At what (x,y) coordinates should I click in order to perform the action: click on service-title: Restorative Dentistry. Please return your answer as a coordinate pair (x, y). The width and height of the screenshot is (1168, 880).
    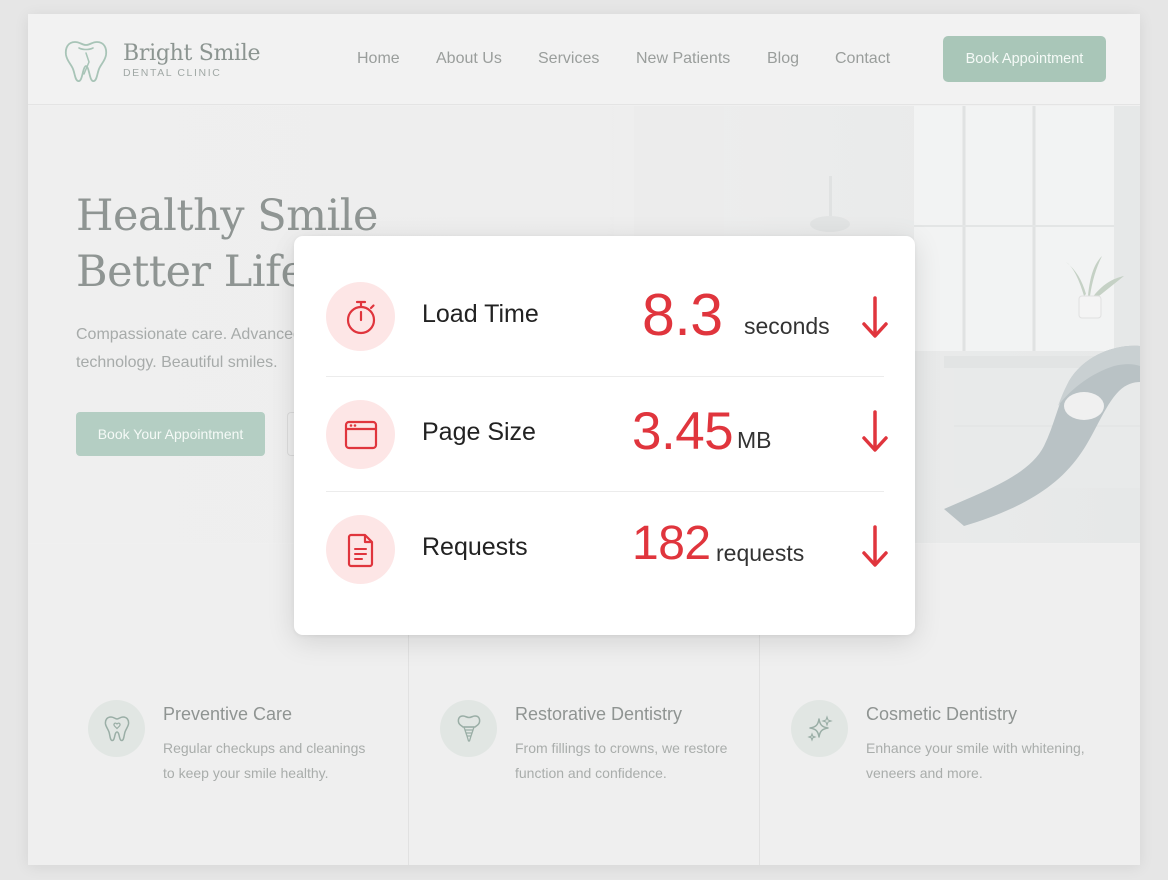
    Looking at the image, I should click on (599, 714).